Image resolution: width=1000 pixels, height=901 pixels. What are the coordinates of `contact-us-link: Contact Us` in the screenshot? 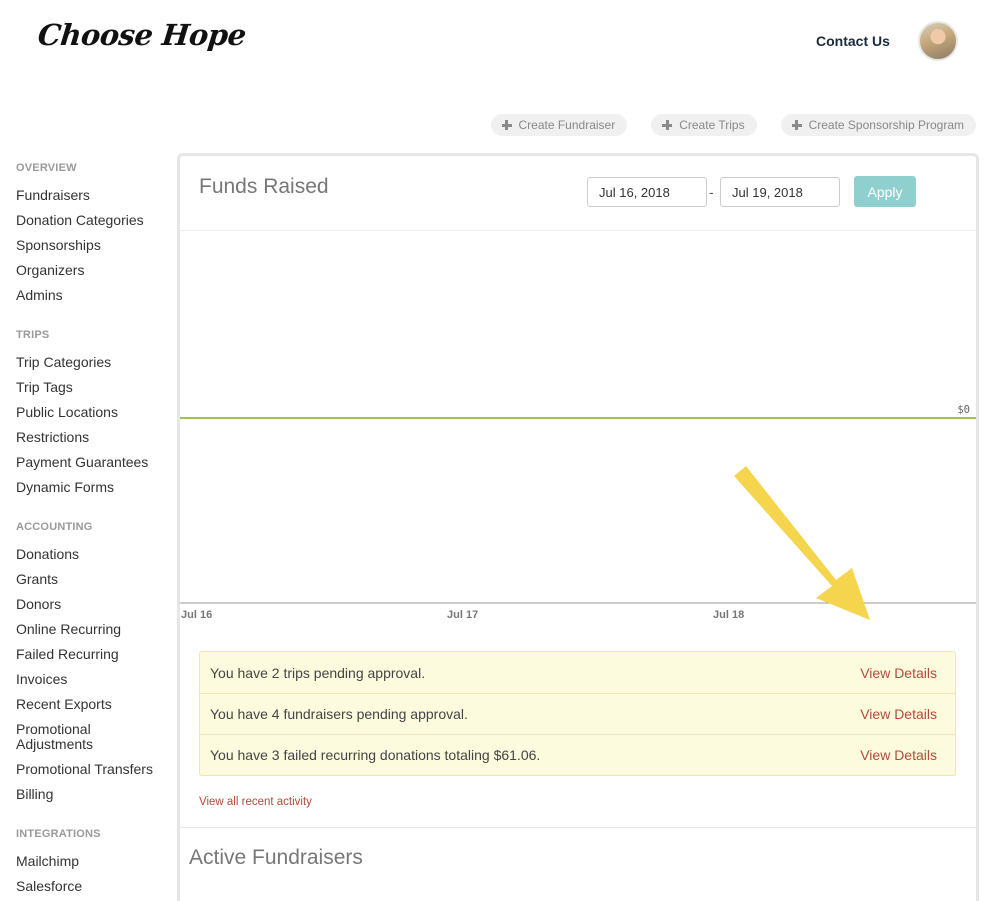 It's located at (853, 41).